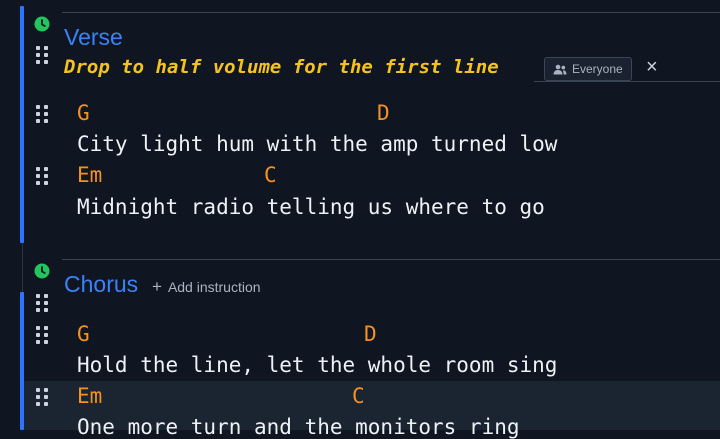 The width and height of the screenshot is (720, 439). Describe the element at coordinates (311, 207) in the screenshot. I see `lyric-line: Midnight radio telling us where to go` at that location.